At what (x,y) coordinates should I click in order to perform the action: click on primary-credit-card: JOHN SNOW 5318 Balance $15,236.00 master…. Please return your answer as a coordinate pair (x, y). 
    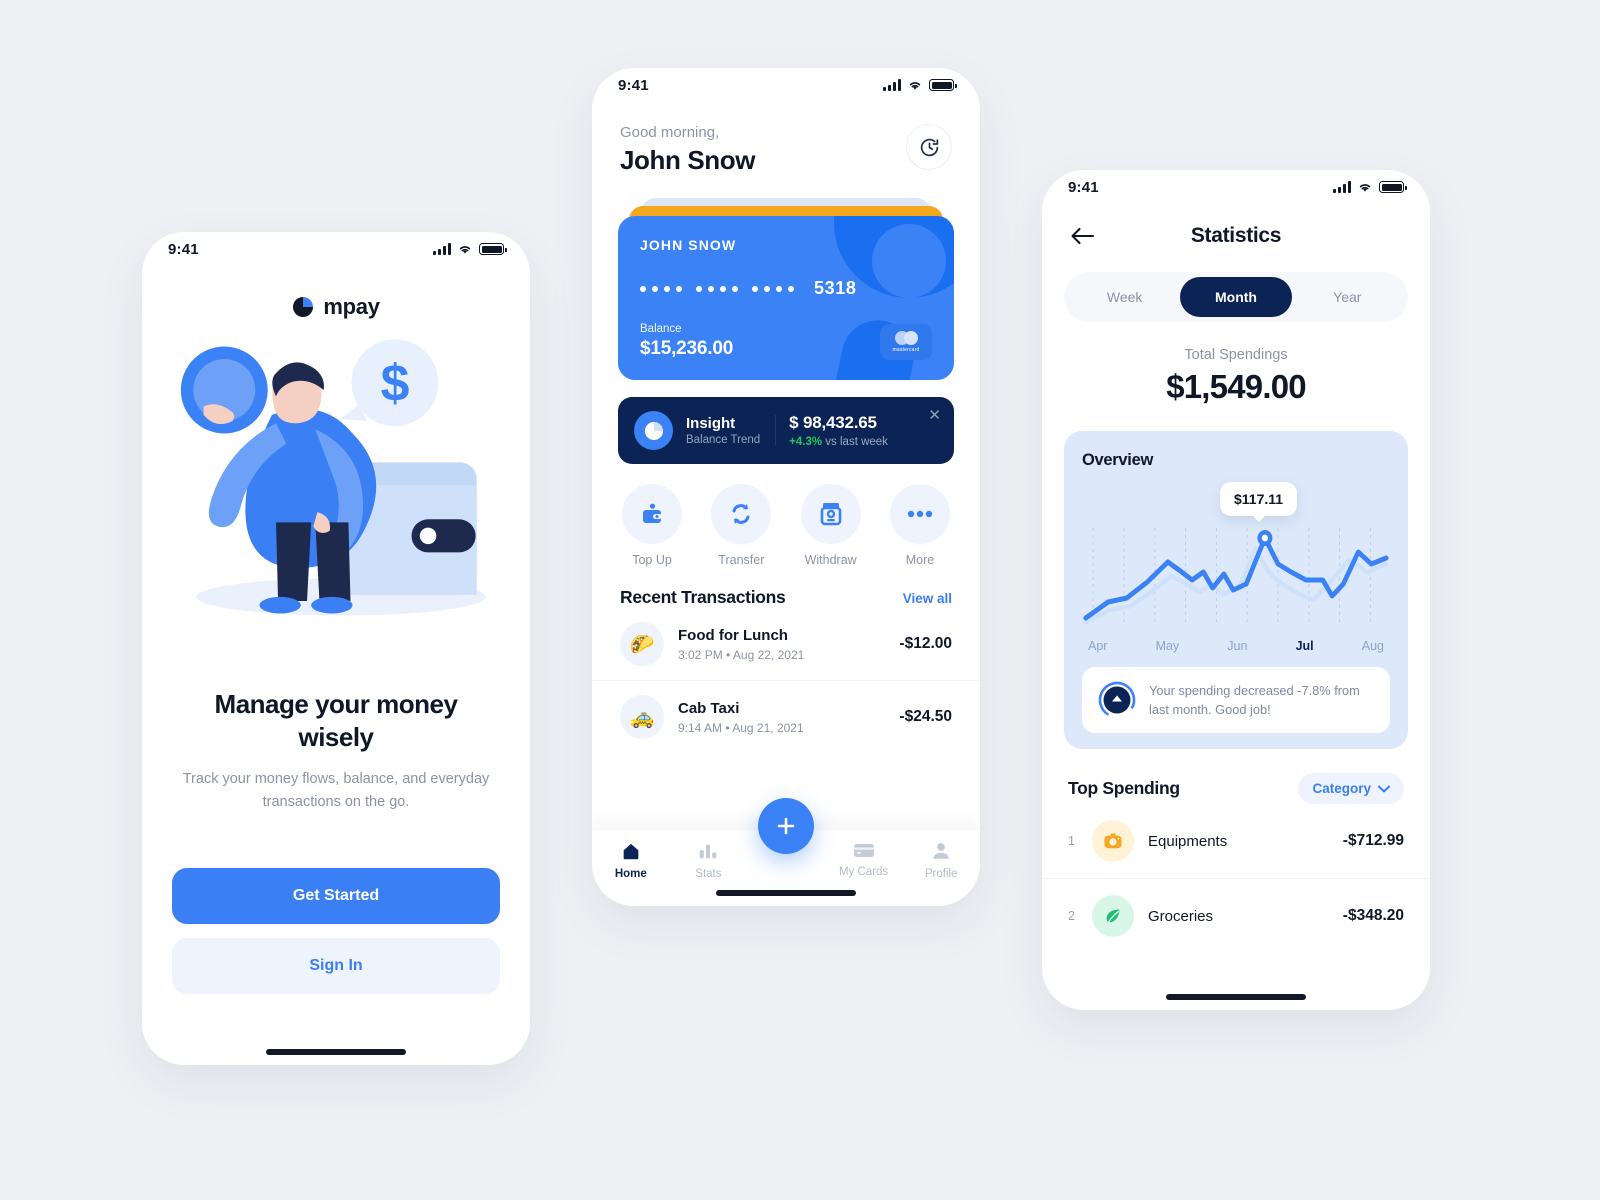
    Looking at the image, I should click on (786, 298).